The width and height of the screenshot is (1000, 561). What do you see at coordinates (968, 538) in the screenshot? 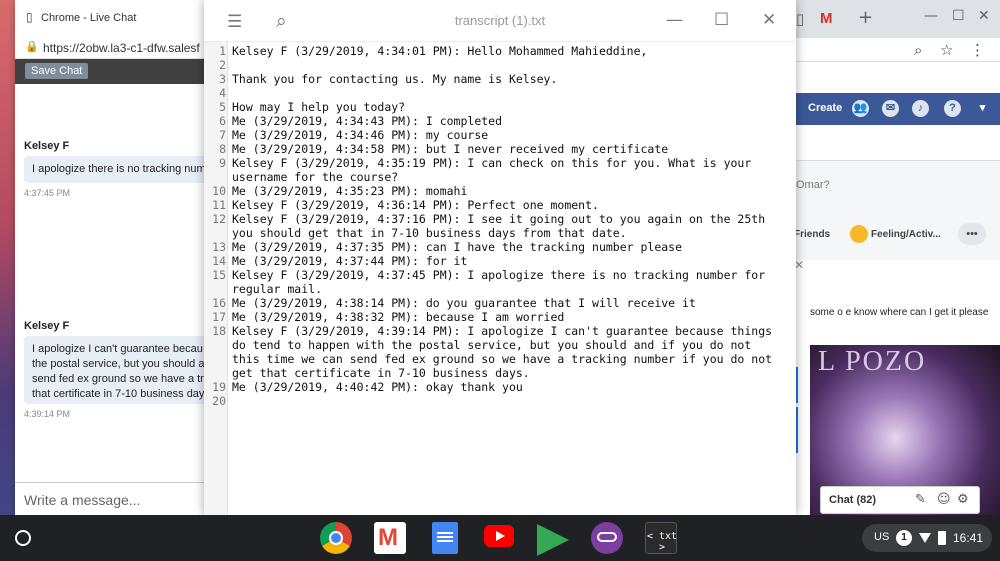
I see `clock: 16:41` at bounding box center [968, 538].